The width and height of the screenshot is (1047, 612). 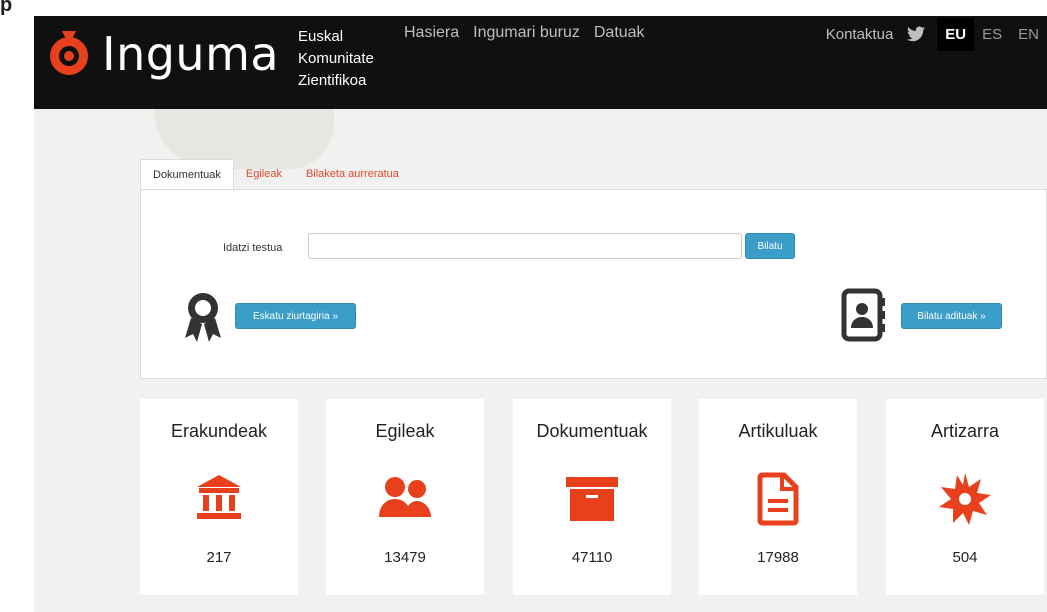 I want to click on lang-en: EN, so click(x=1028, y=34).